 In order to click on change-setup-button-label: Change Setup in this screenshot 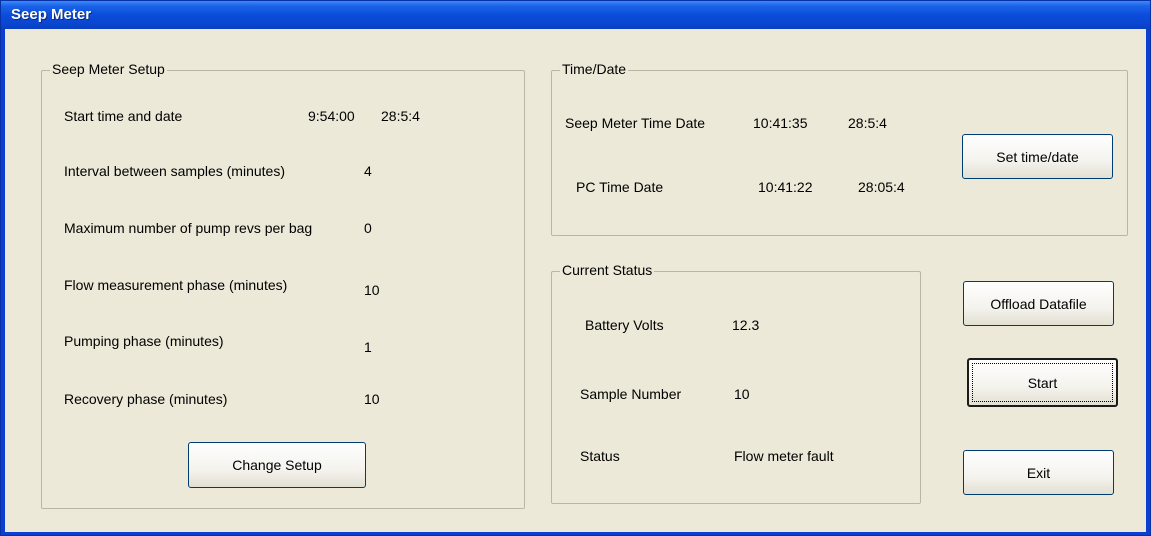, I will do `click(277, 465)`.